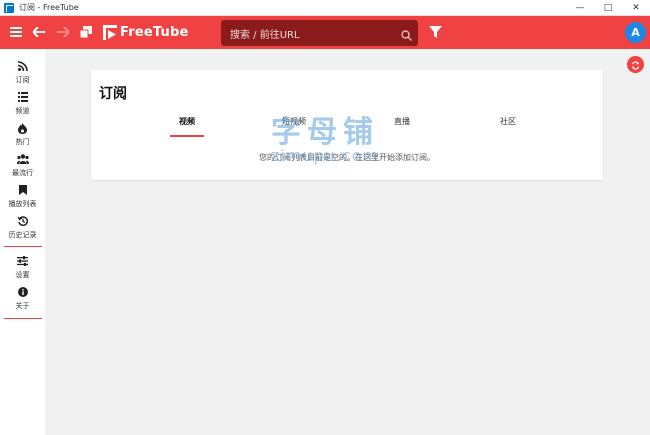 Image resolution: width=650 pixels, height=435 pixels. What do you see at coordinates (187, 136) in the screenshot?
I see `active-tab-indicator` at bounding box center [187, 136].